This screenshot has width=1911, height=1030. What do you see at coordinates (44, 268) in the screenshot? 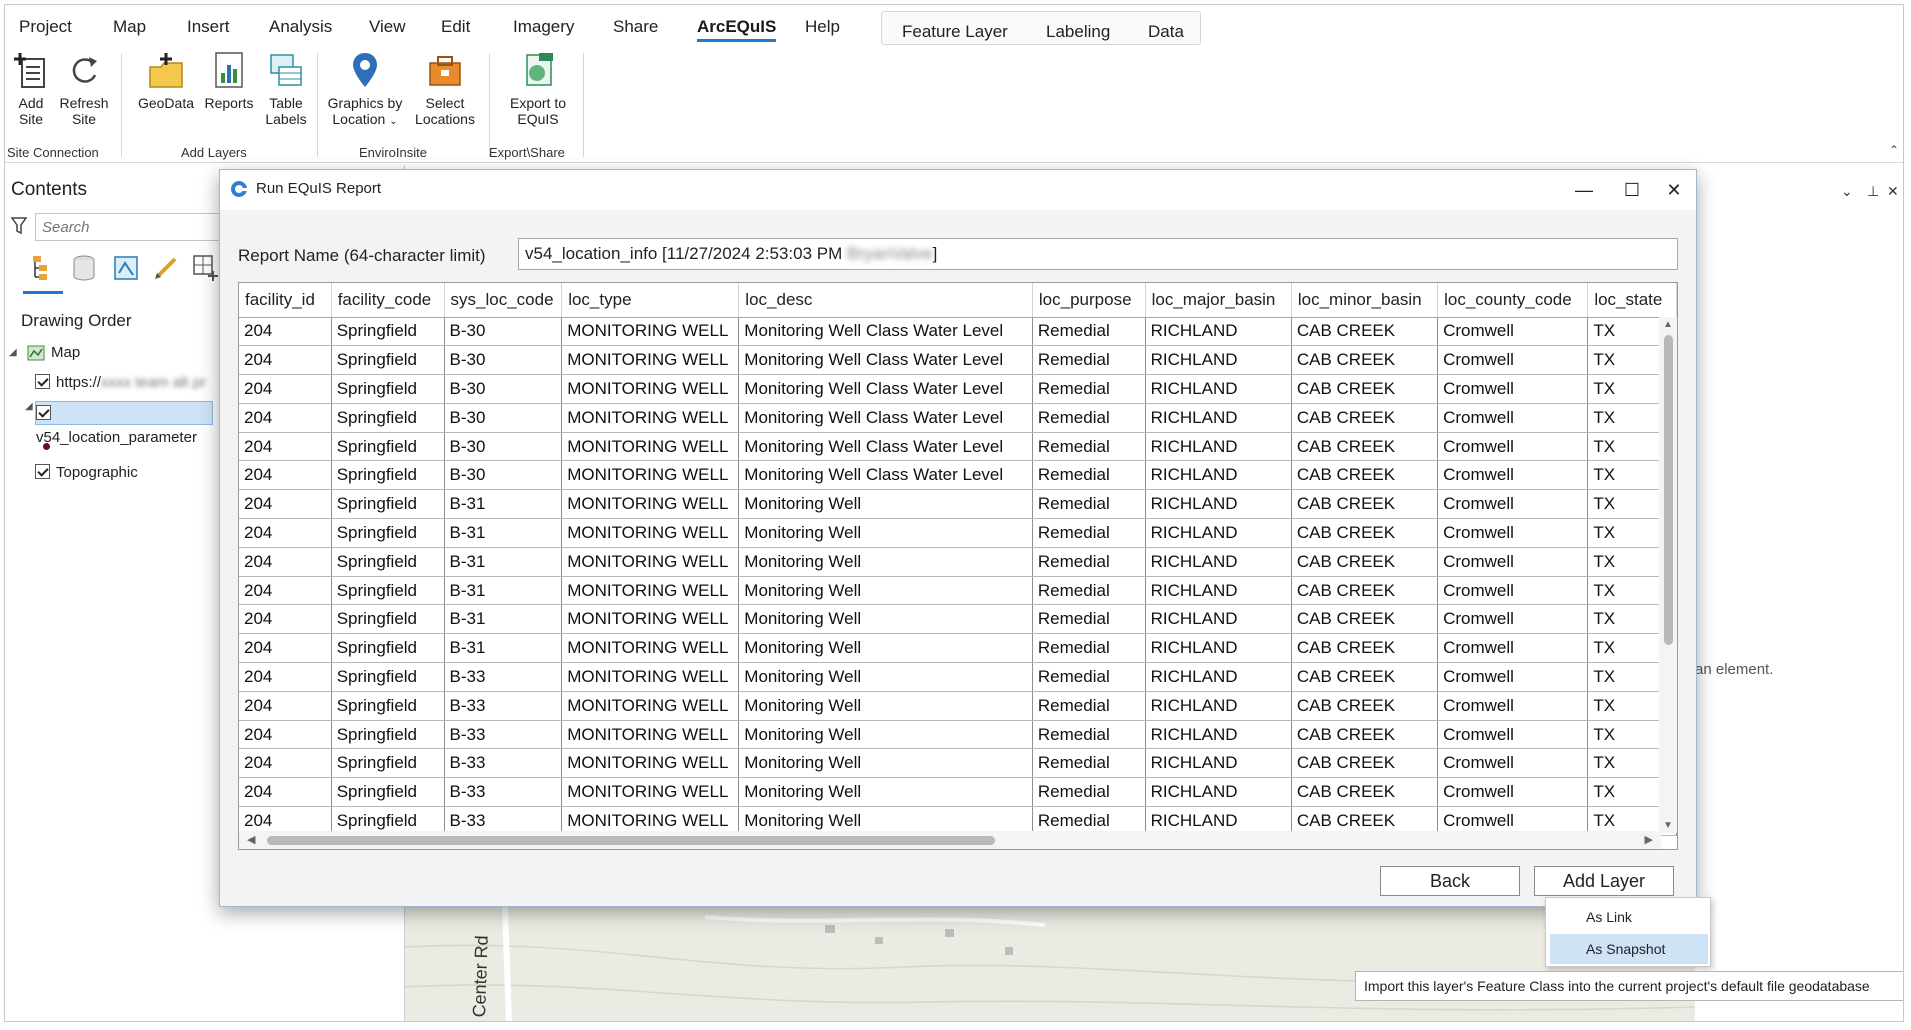
I see `list-by-drawing-order-icon` at bounding box center [44, 268].